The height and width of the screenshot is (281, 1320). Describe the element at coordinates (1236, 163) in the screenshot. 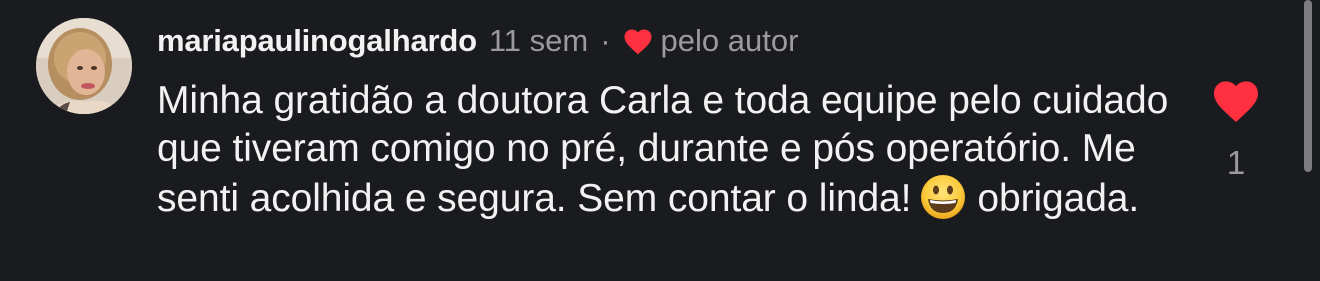

I see `like-count: 1` at that location.